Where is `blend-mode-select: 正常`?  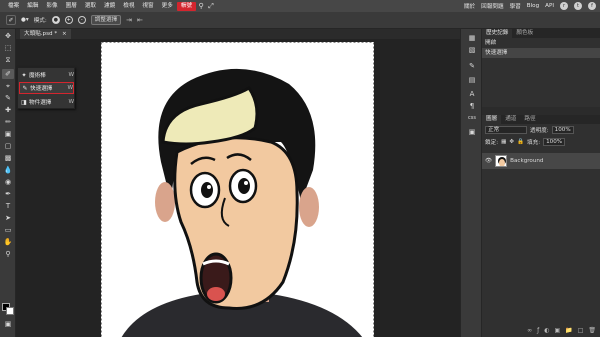 blend-mode-select: 正常 is located at coordinates (506, 130).